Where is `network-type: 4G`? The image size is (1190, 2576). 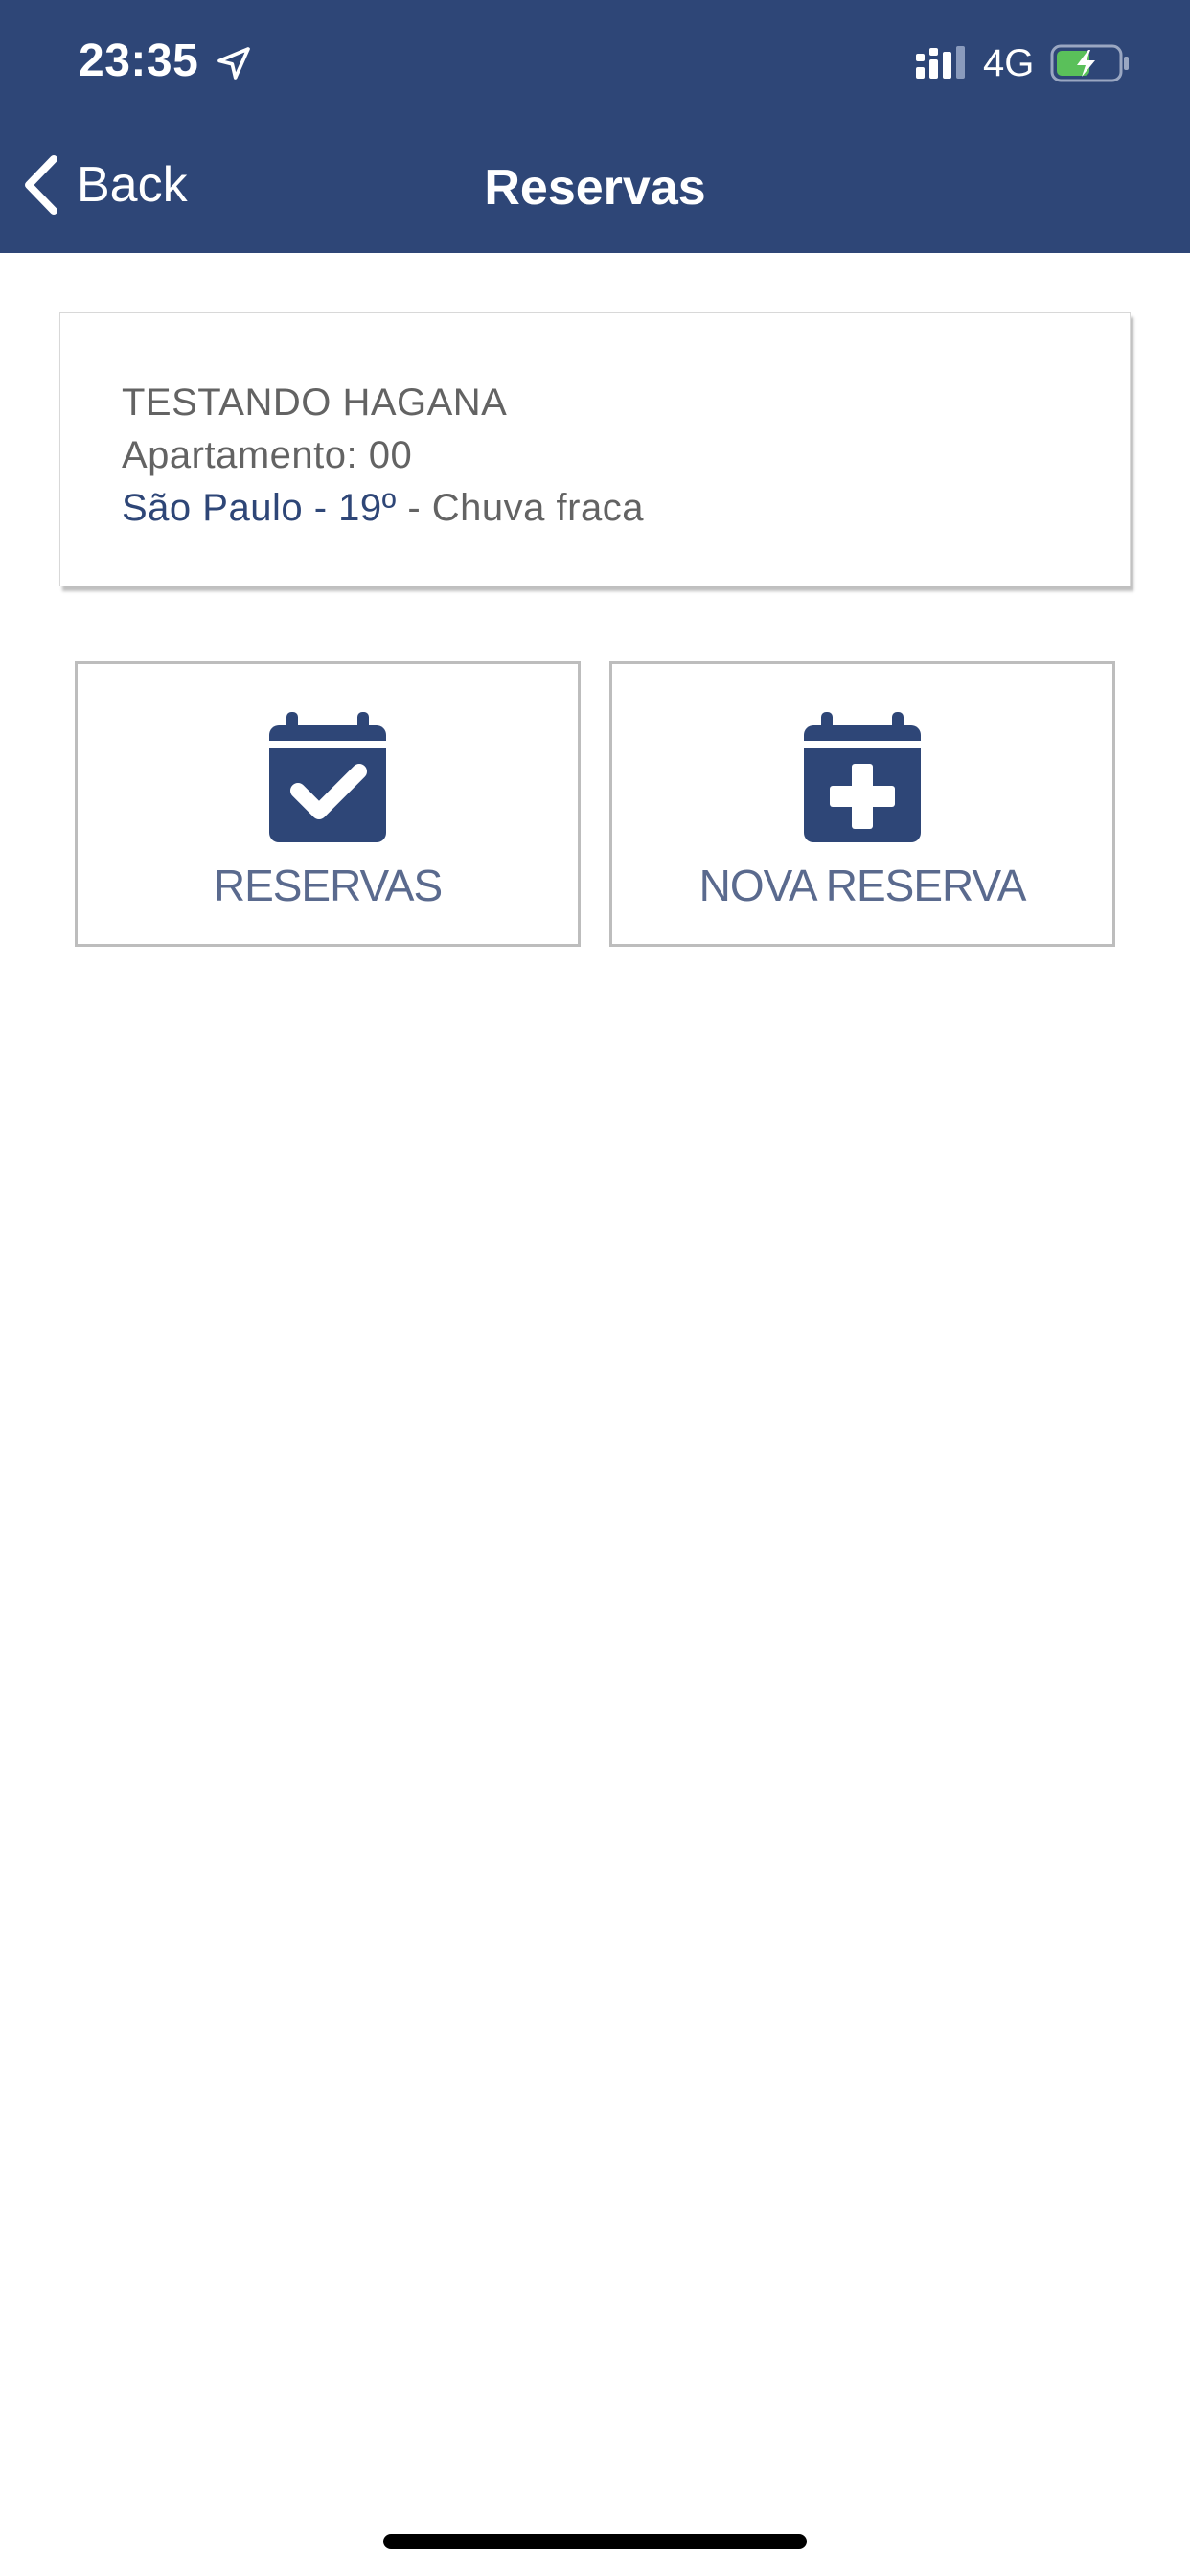 network-type: 4G is located at coordinates (1009, 63).